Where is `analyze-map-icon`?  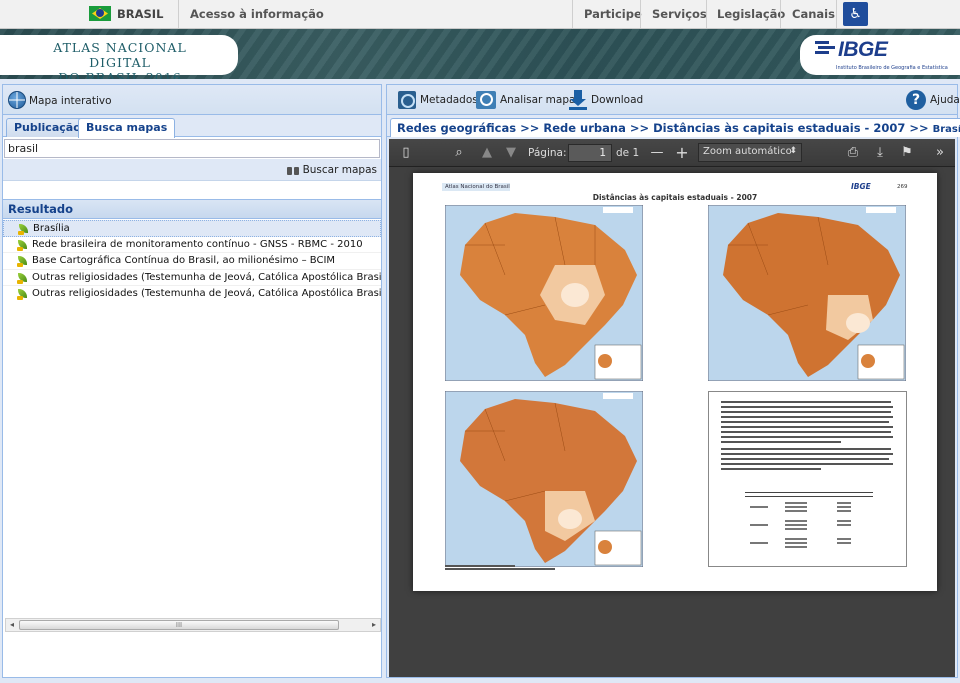 analyze-map-icon is located at coordinates (486, 100).